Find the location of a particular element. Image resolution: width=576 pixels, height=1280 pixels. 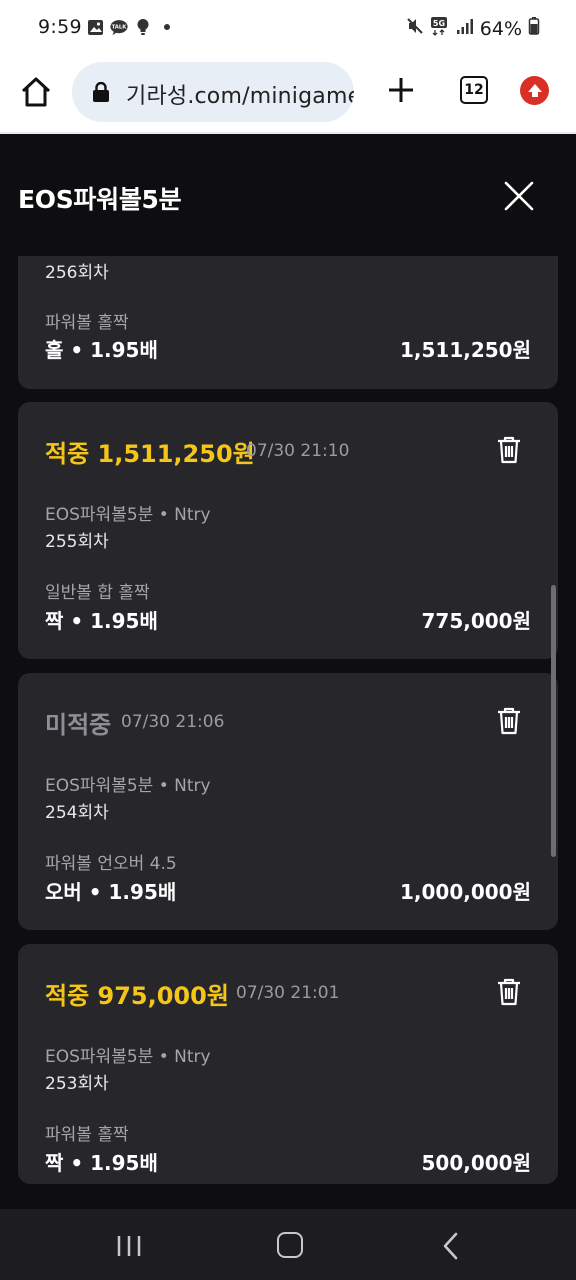

bet-result: 적중 975,000원 is located at coordinates (137, 996).